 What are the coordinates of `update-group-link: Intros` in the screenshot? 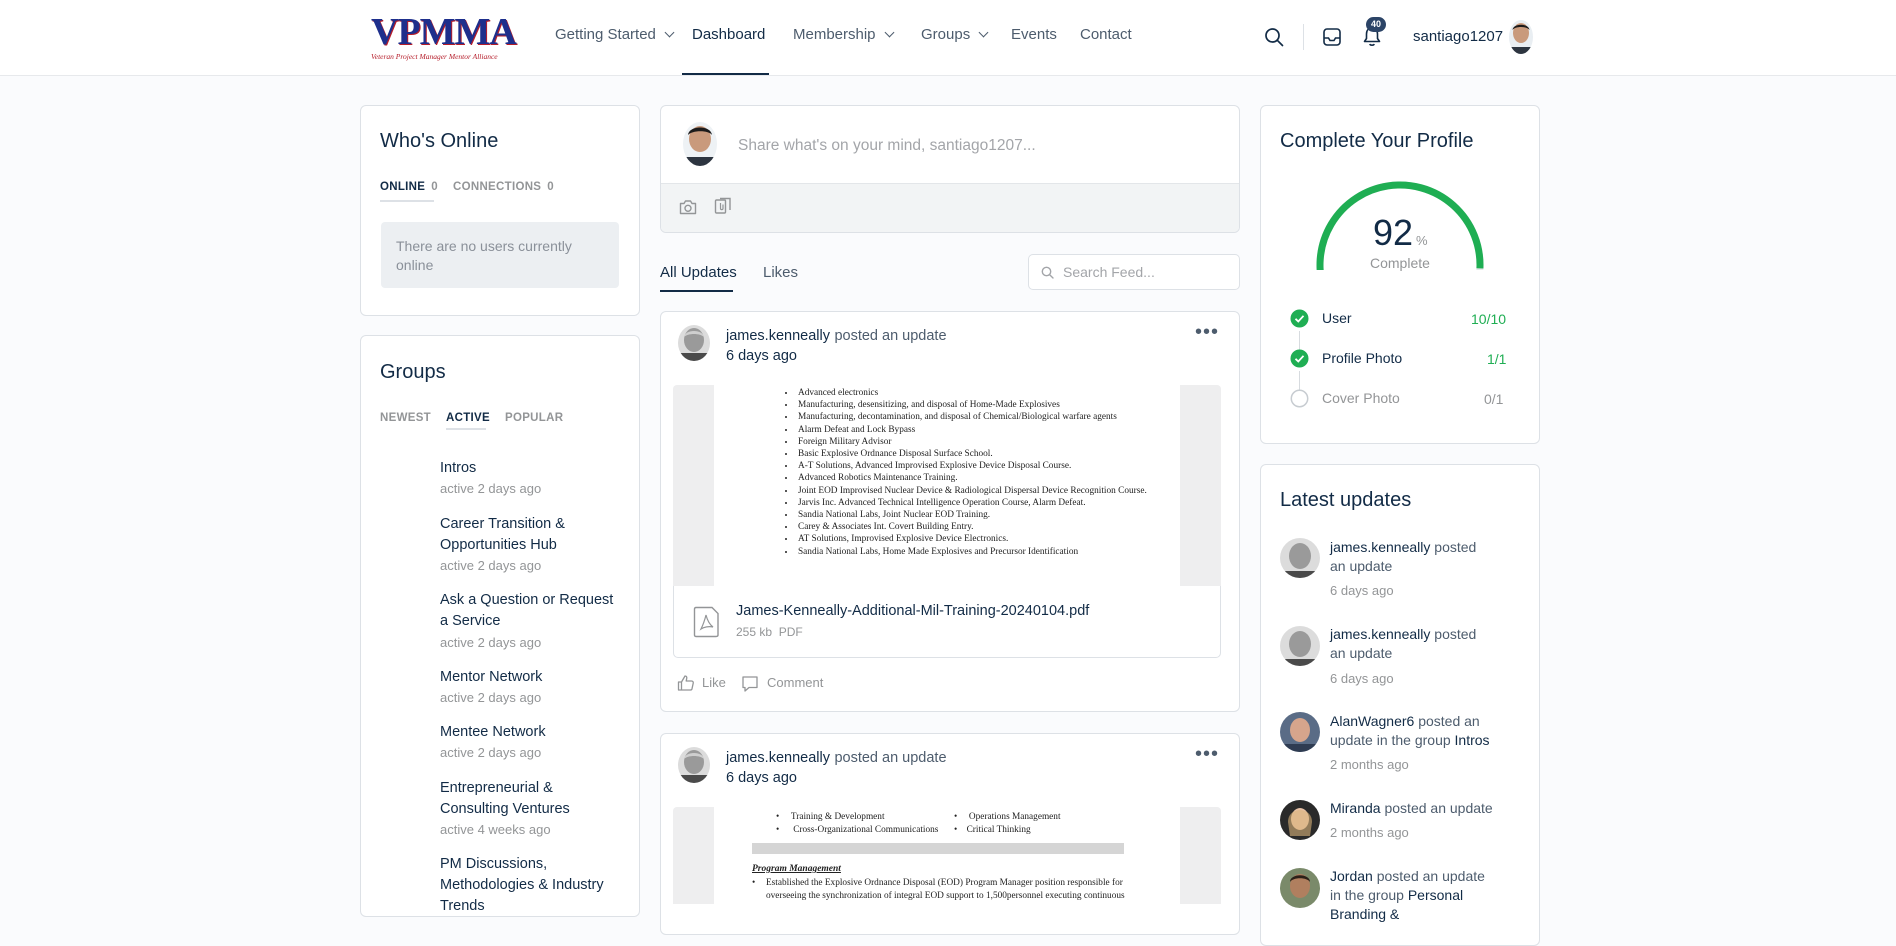 It's located at (1472, 740).